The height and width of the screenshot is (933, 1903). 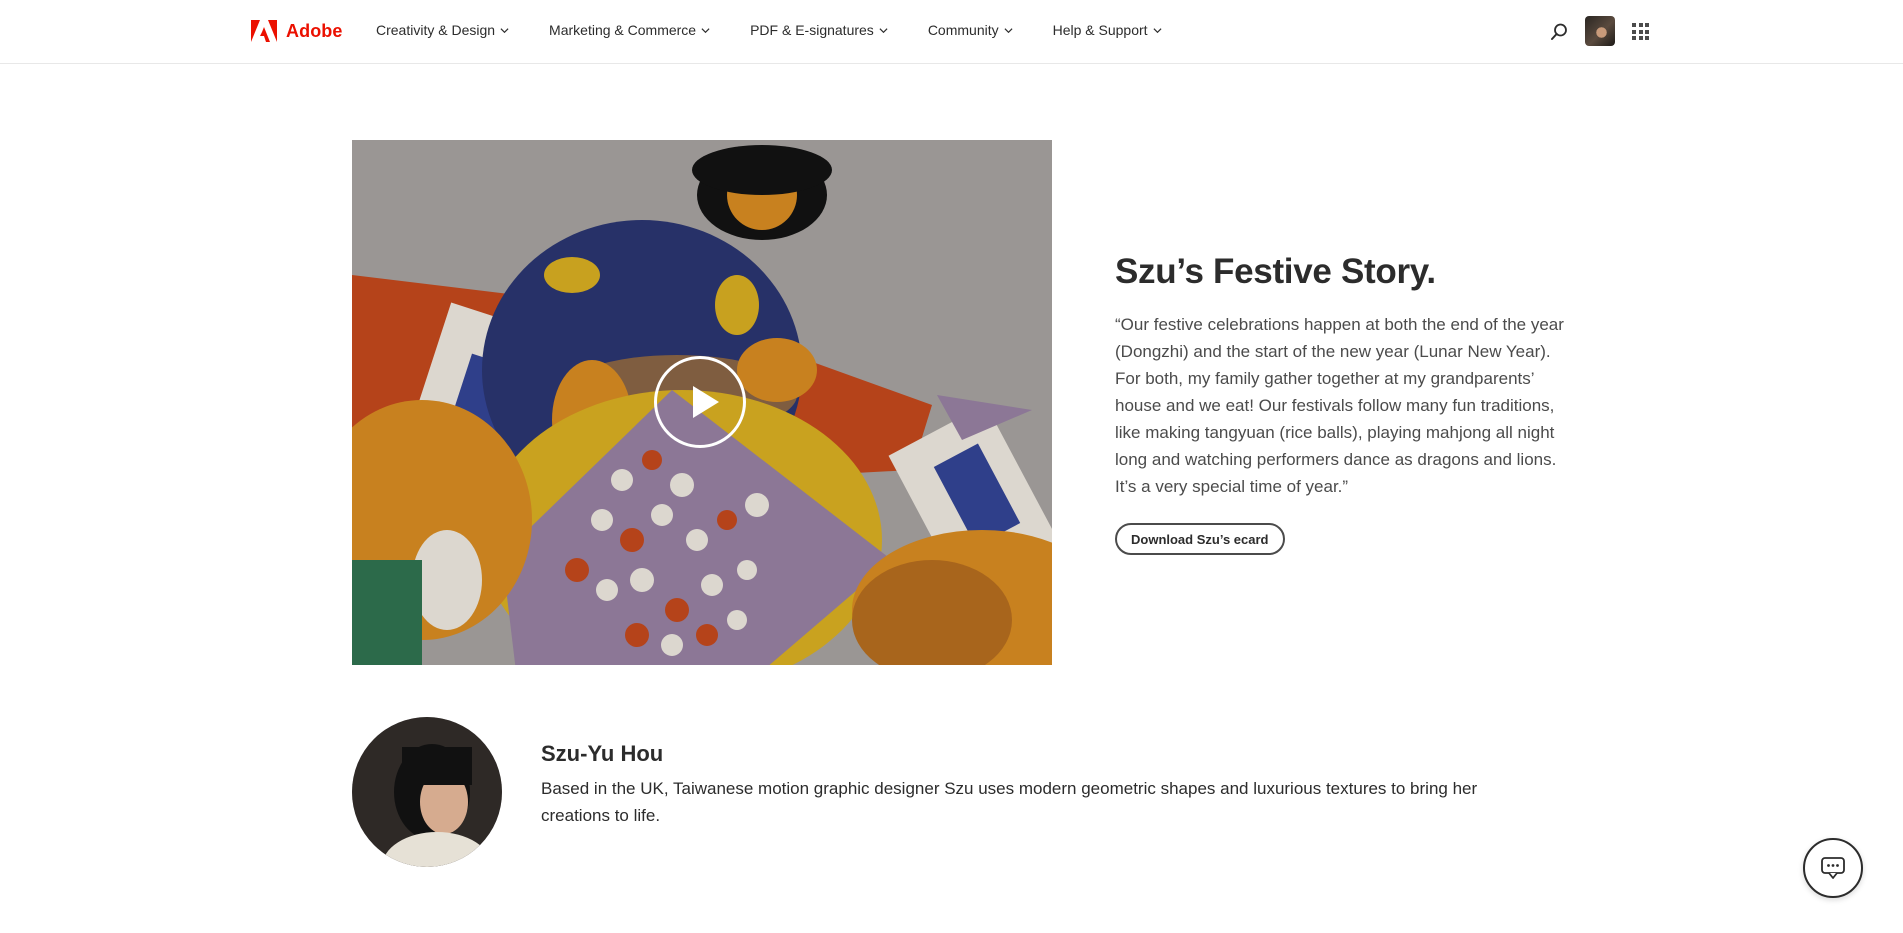 I want to click on adobe-brand-text: Adobe, so click(x=314, y=30).